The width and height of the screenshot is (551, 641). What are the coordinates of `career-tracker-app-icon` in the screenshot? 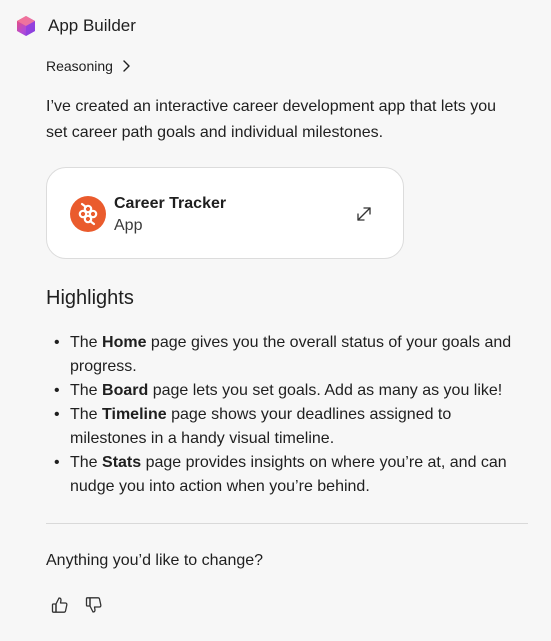 It's located at (88, 214).